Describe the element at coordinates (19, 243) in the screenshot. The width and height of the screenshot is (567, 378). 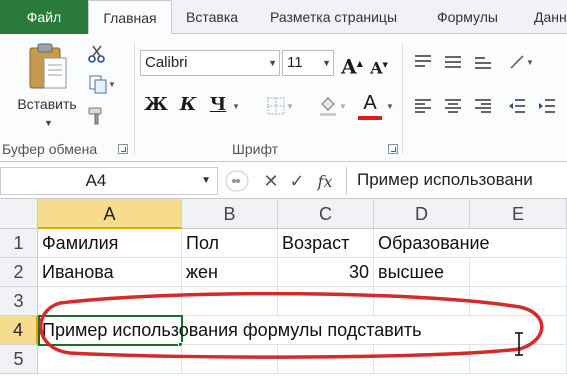
I see `row-header-1: 1` at that location.